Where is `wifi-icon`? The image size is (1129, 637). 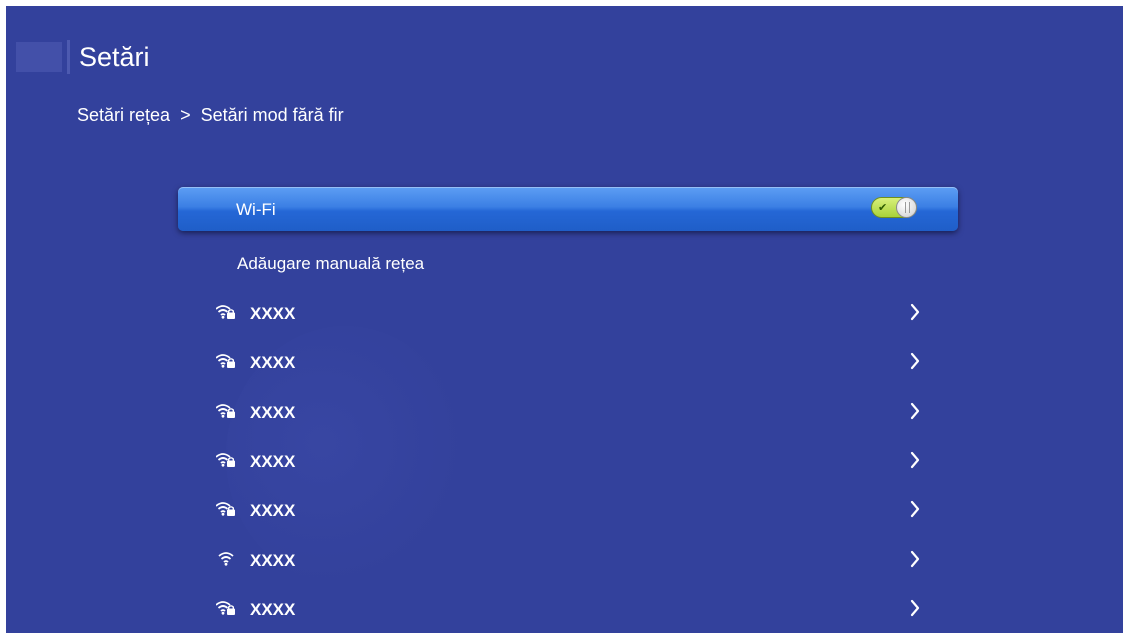
wifi-icon is located at coordinates (226, 559).